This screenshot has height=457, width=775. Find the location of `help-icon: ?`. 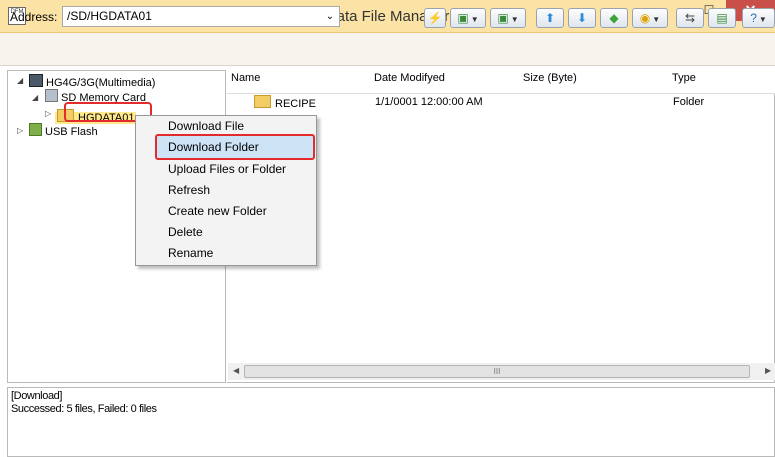

help-icon: ? is located at coordinates (753, 18).